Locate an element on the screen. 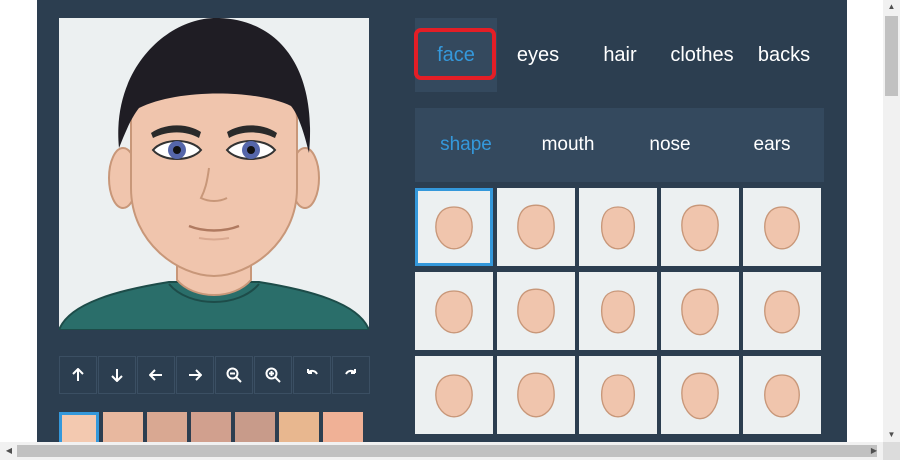 The height and width of the screenshot is (460, 900). scroll-down-icon: ▼ is located at coordinates (891, 435).